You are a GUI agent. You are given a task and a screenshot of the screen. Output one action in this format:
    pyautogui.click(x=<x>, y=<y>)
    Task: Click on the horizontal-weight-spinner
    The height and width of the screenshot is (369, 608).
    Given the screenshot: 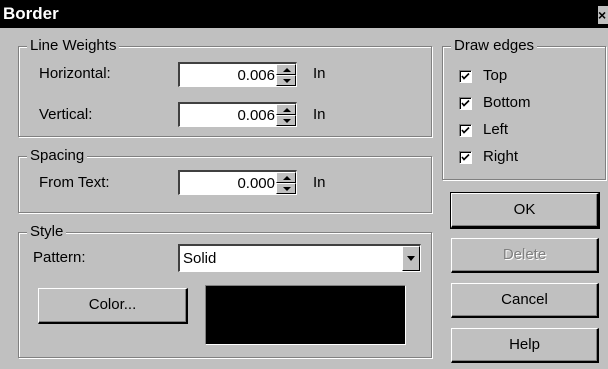 What is the action you would take?
    pyautogui.click(x=286, y=75)
    